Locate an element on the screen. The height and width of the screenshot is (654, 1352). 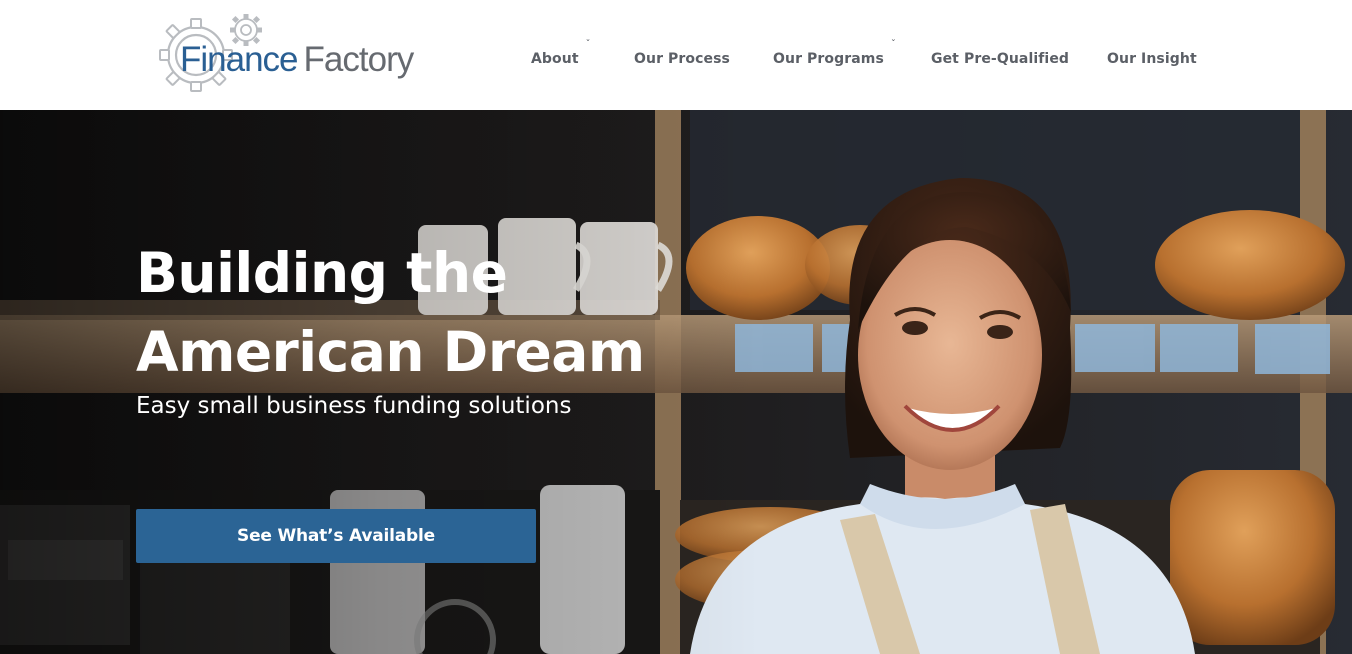
see-whats-available-button: See What’s Available is located at coordinates (336, 536).